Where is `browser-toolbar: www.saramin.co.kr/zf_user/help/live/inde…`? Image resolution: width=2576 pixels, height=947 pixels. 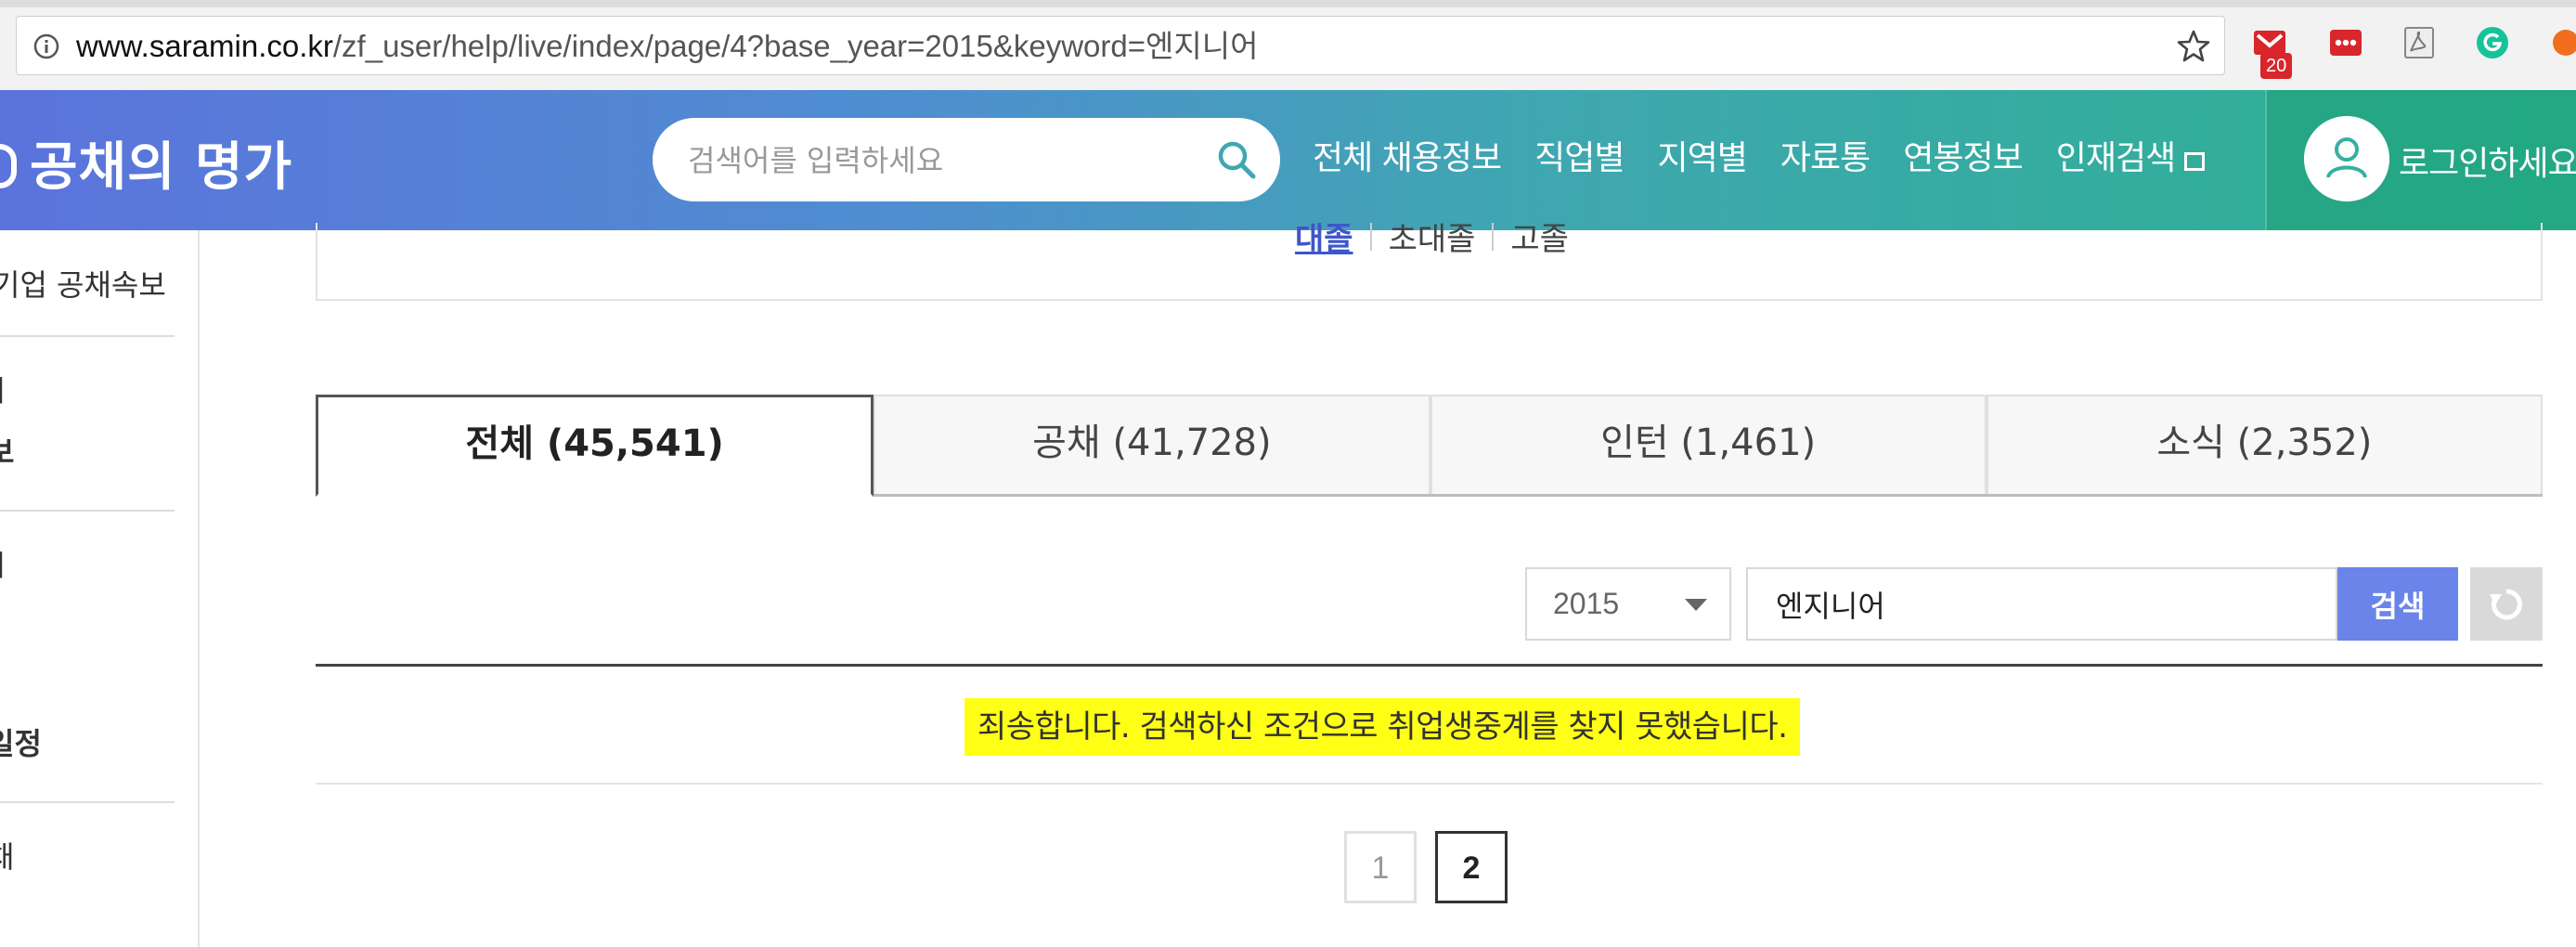
browser-toolbar: www.saramin.co.kr/zf_user/help/live/inde… is located at coordinates (1288, 46).